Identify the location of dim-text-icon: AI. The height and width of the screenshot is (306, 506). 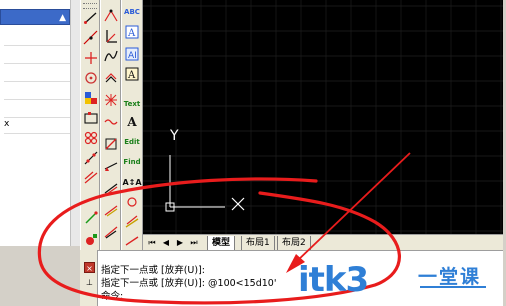
(132, 54).